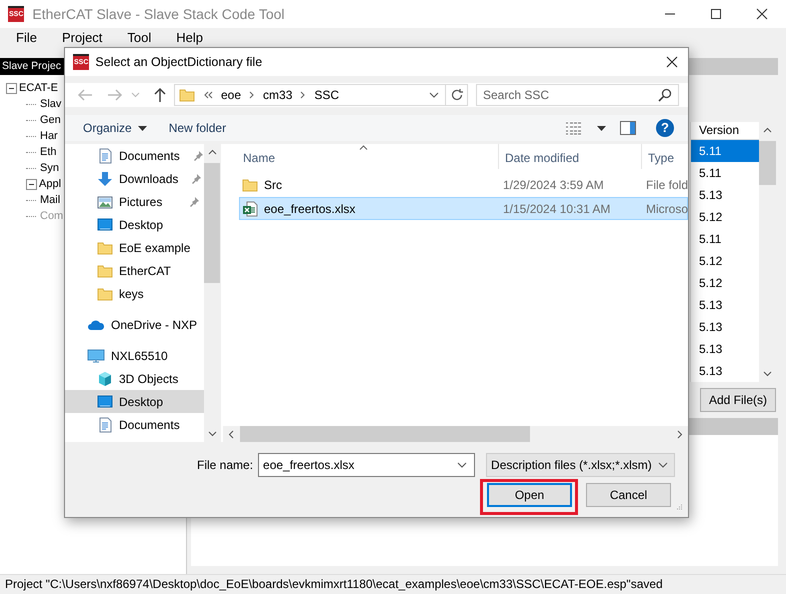 This screenshot has width=786, height=594. Describe the element at coordinates (134, 355) in the screenshot. I see `nav-item: NXL65510` at that location.